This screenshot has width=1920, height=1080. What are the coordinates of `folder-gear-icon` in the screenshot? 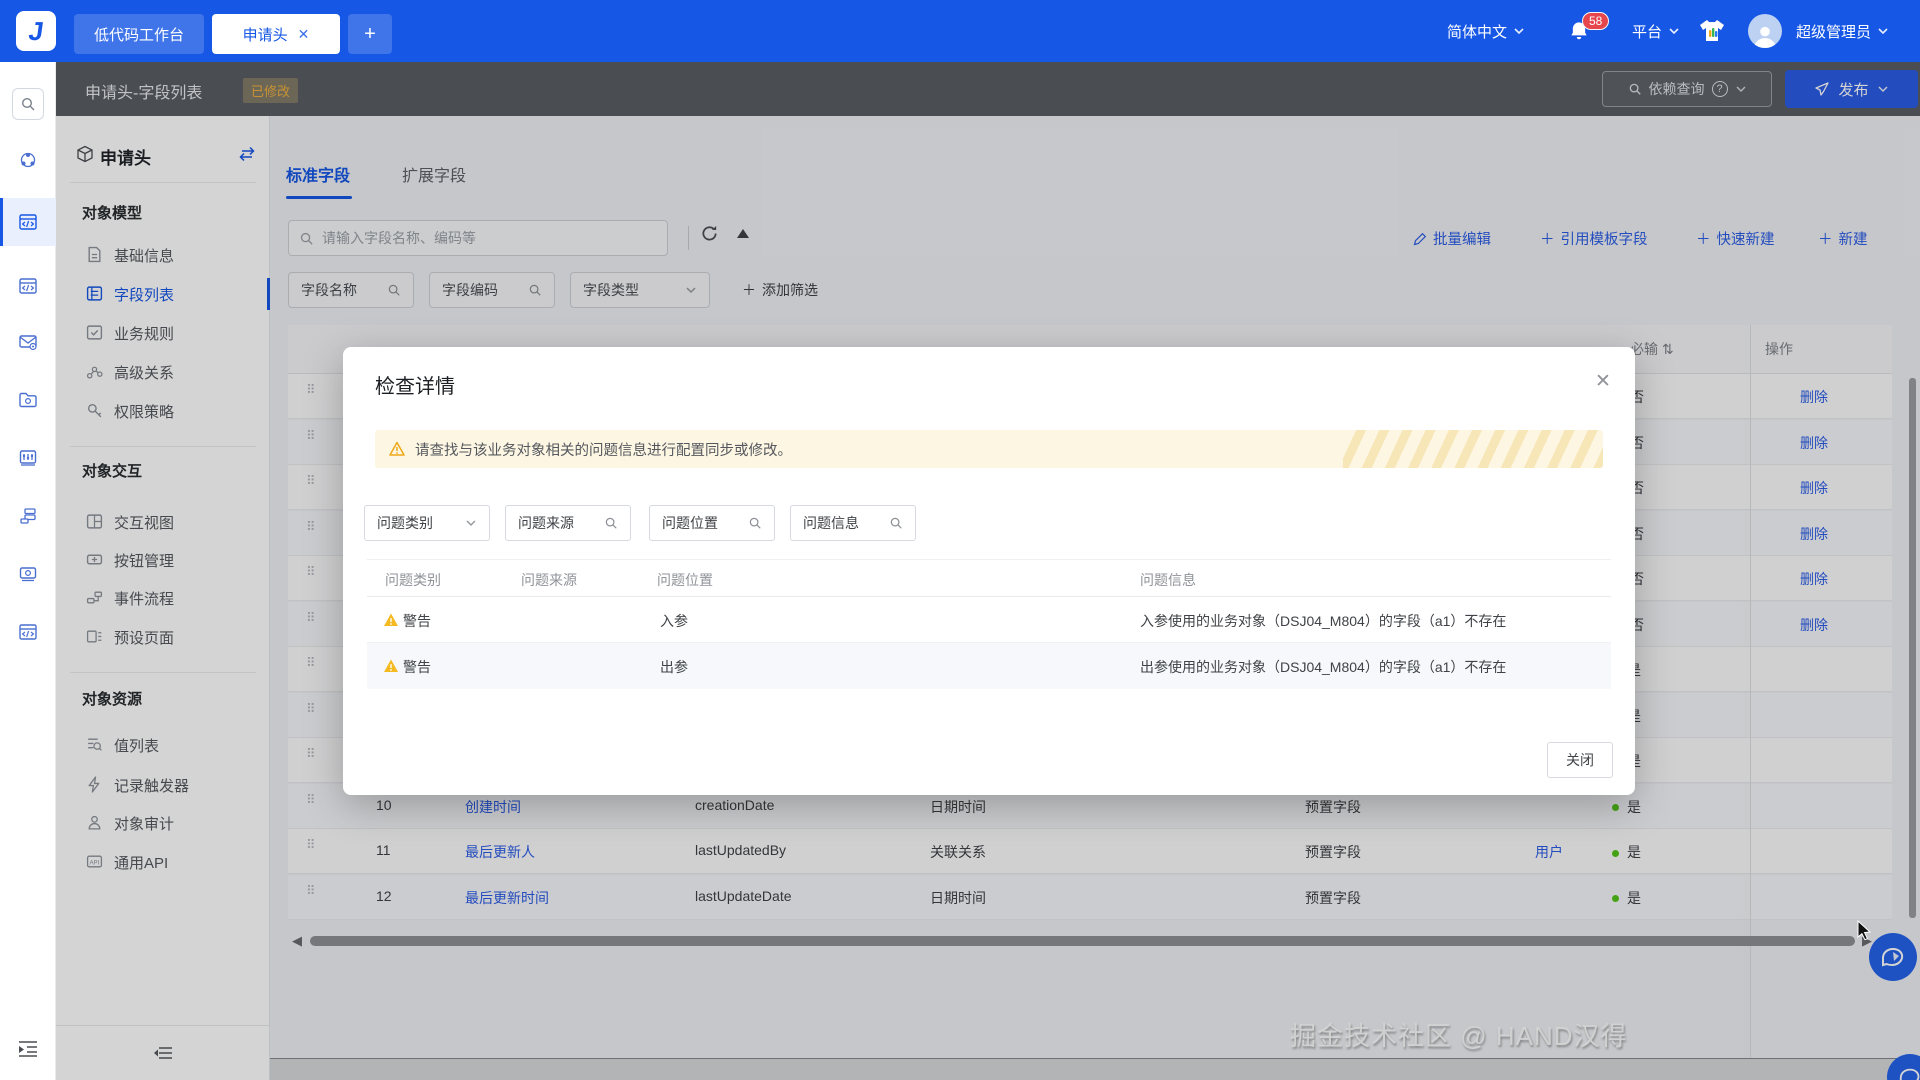 It's located at (28, 400).